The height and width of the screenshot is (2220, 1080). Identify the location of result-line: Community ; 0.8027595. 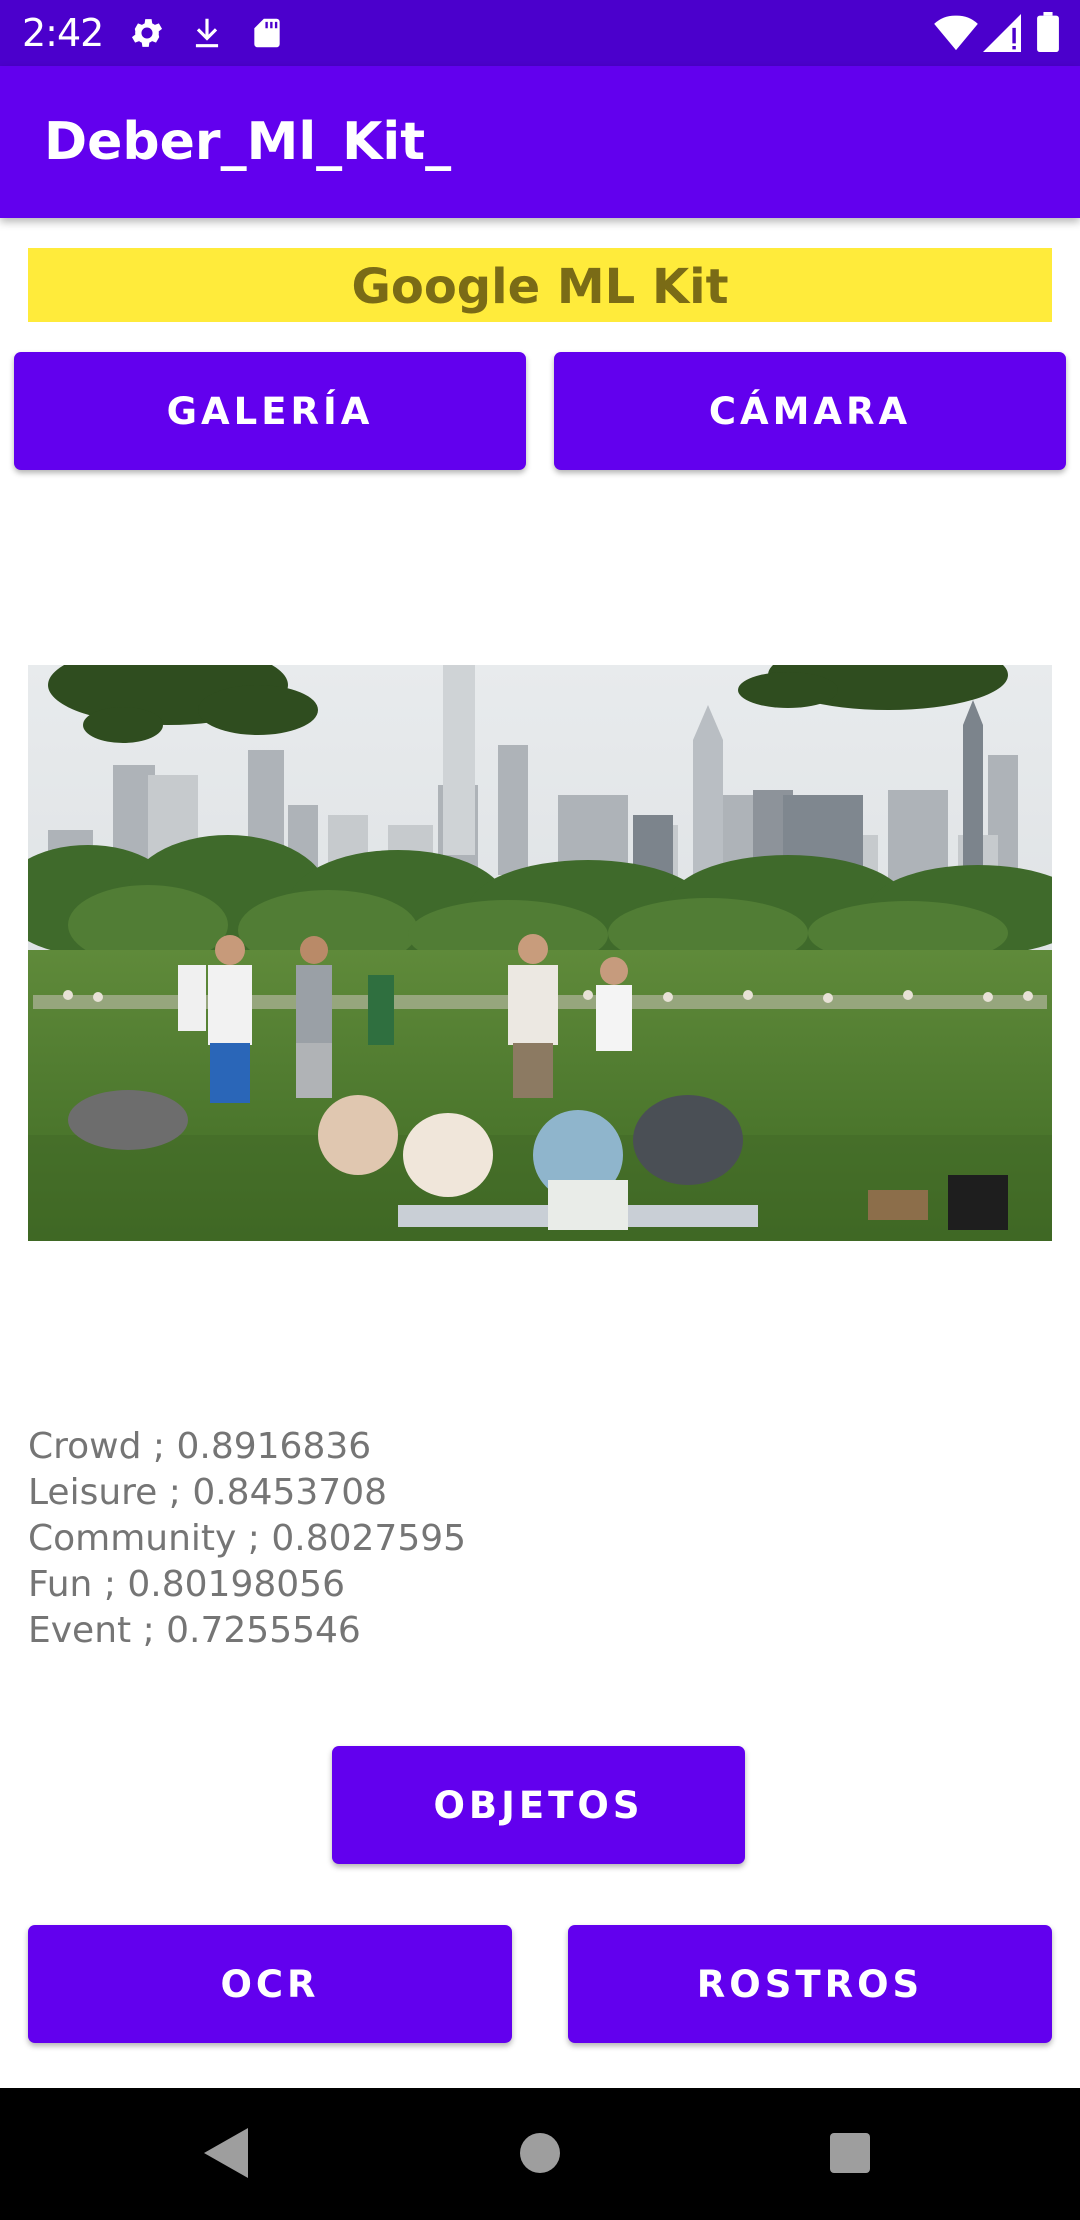
(247, 1538).